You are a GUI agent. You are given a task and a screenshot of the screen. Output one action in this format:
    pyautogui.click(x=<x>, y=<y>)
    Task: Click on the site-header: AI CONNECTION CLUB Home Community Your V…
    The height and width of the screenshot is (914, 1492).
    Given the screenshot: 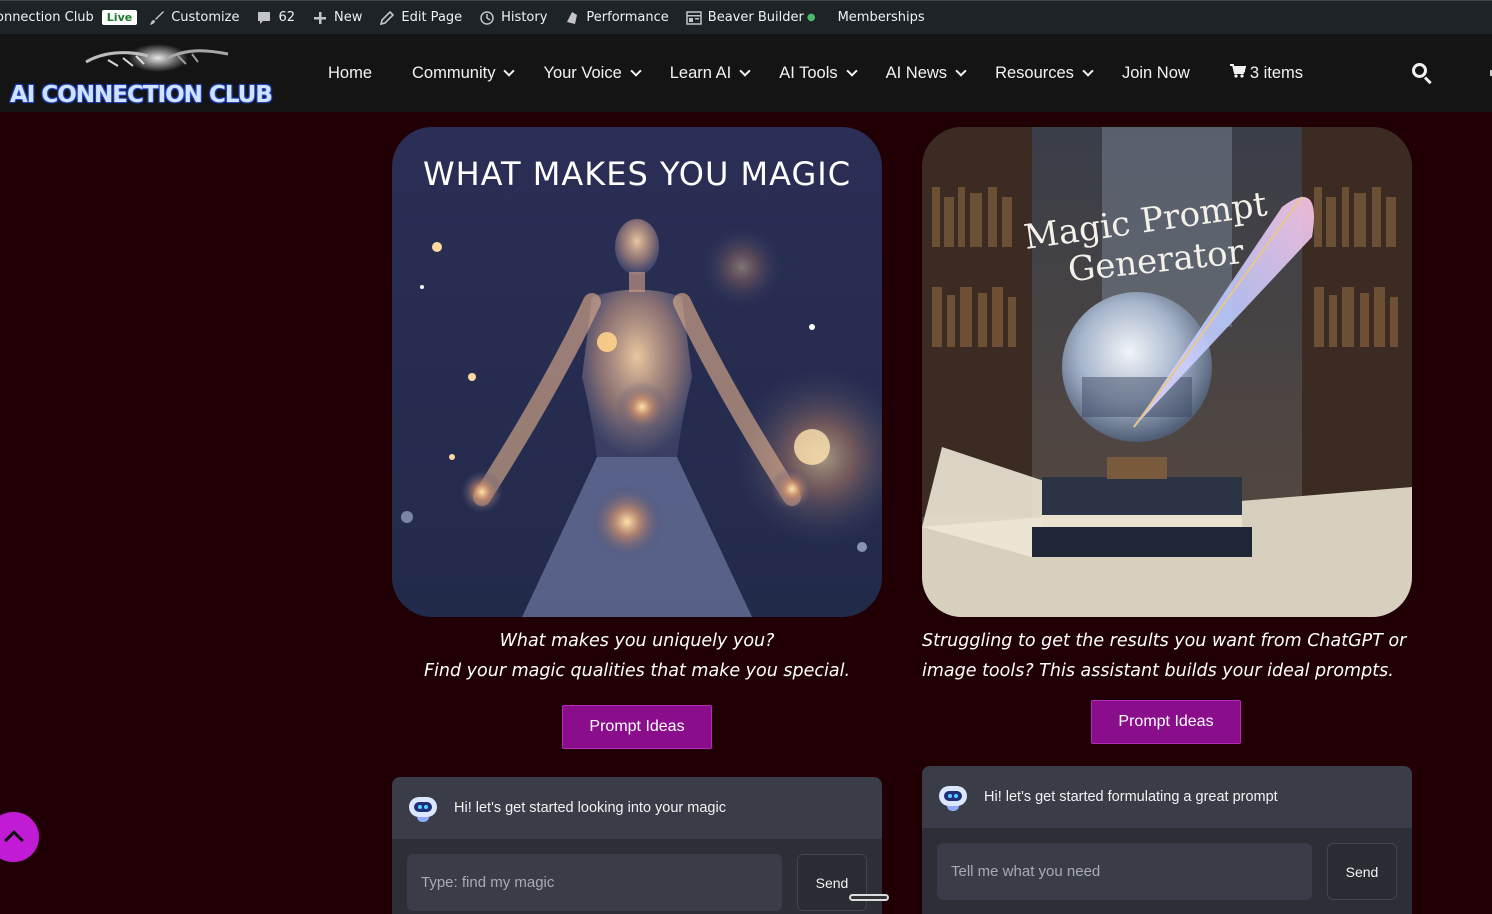 What is the action you would take?
    pyautogui.click(x=746, y=73)
    